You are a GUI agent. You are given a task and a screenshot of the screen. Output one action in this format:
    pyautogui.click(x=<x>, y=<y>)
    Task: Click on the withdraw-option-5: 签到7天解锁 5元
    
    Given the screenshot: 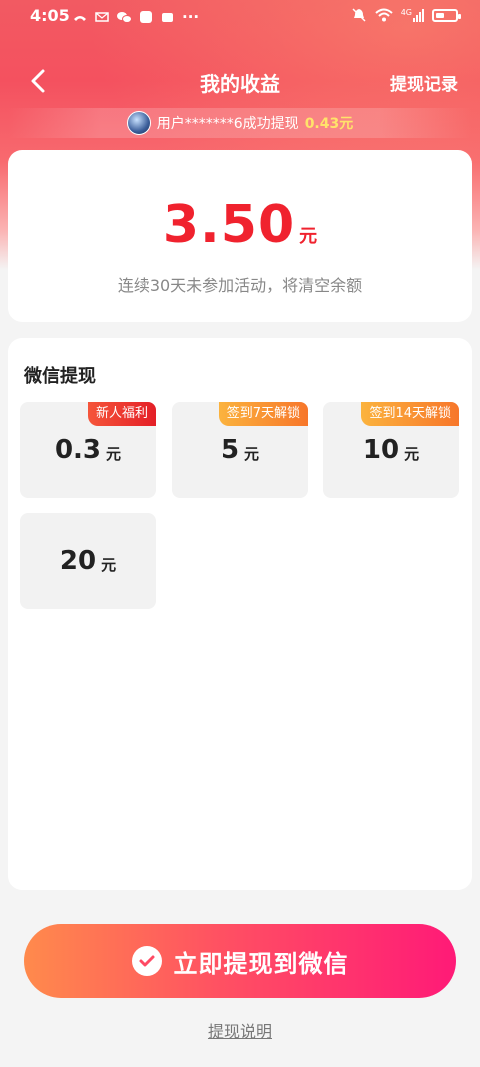 What is the action you would take?
    pyautogui.click(x=240, y=450)
    